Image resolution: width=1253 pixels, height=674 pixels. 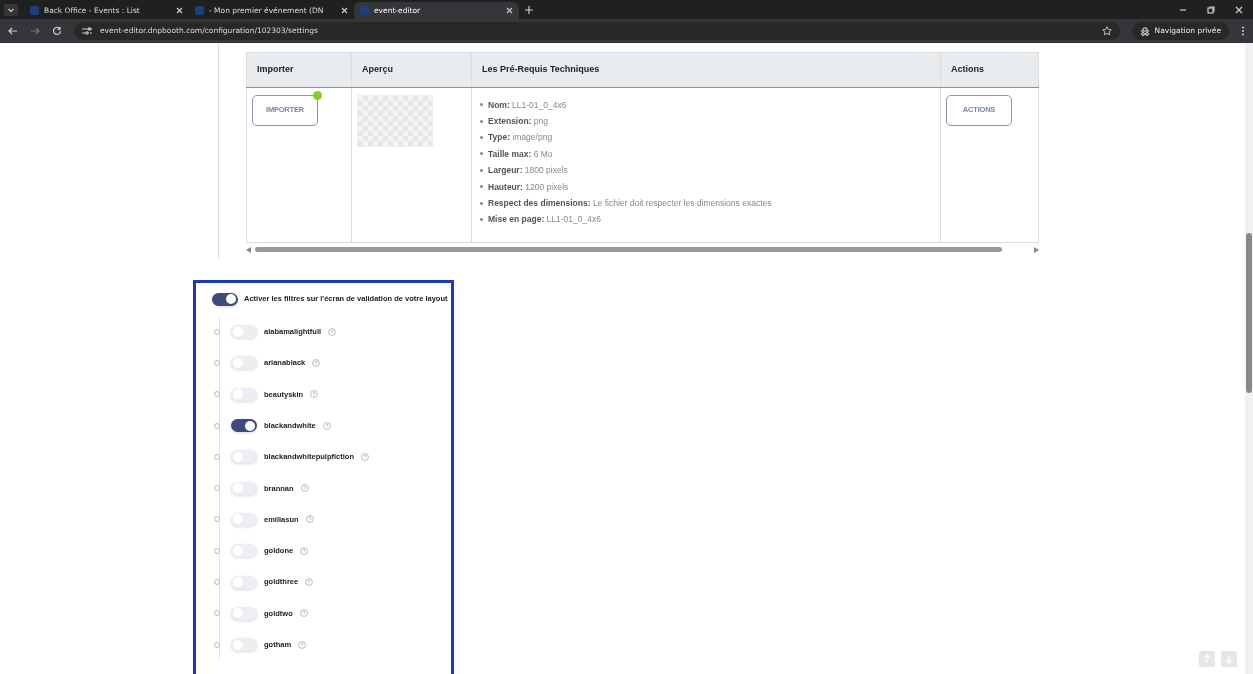 What do you see at coordinates (528, 171) in the screenshot?
I see `requirement-item: Largeur: 1800 pixels` at bounding box center [528, 171].